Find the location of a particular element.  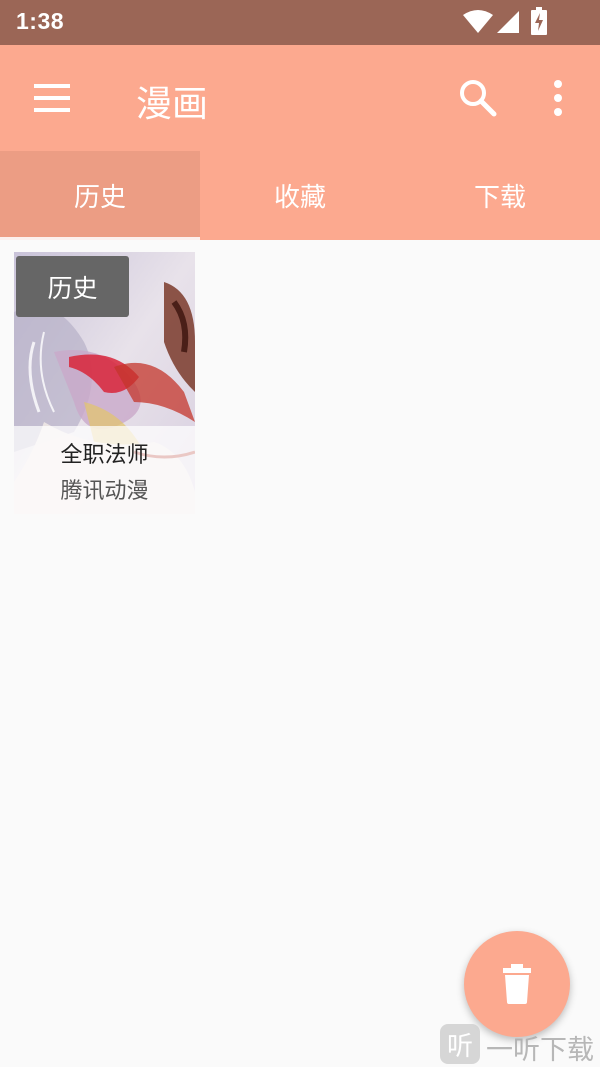

tab-label: 历史 is located at coordinates (99, 198).